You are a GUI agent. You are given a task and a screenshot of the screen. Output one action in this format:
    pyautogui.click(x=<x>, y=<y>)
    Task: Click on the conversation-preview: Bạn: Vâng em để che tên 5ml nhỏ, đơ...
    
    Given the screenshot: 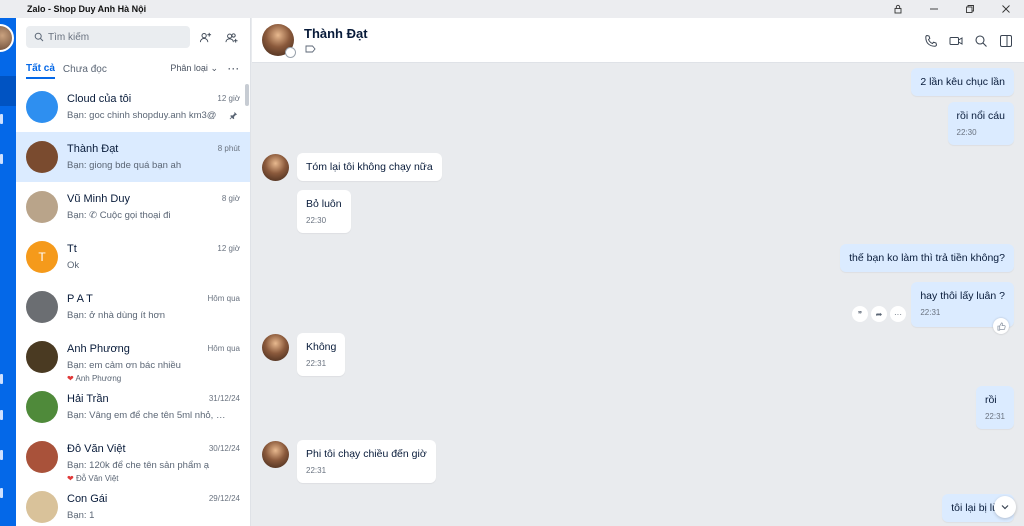 What is the action you would take?
    pyautogui.click(x=147, y=415)
    